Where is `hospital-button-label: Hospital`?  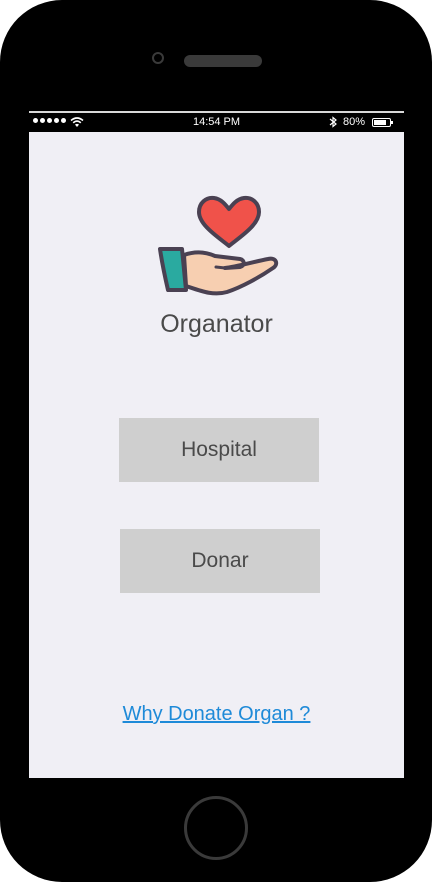
hospital-button-label: Hospital is located at coordinates (219, 449).